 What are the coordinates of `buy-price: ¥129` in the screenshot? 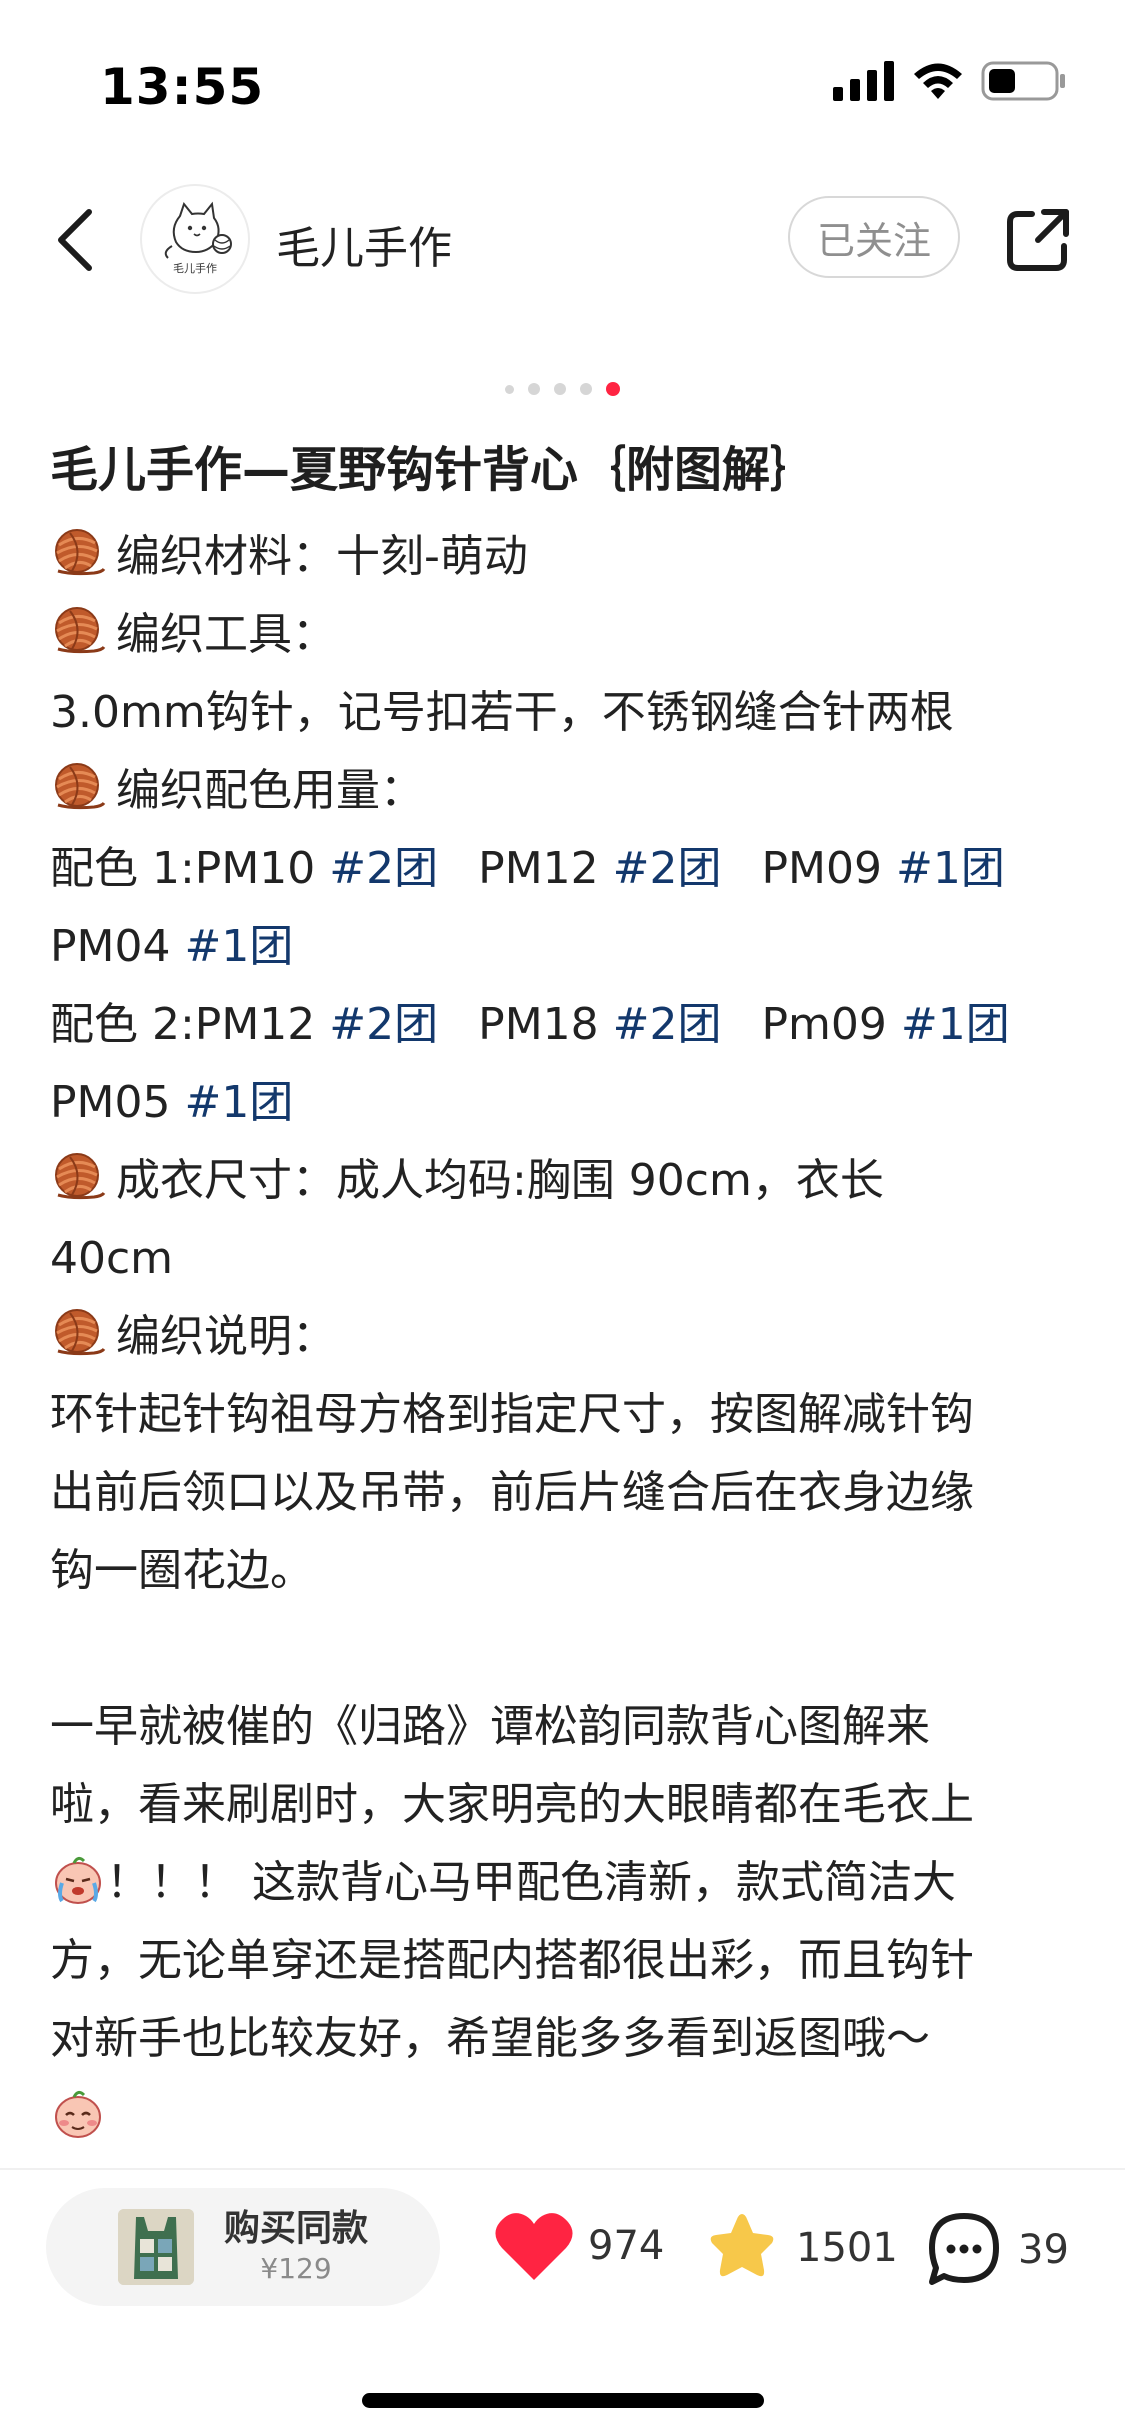 It's located at (296, 2268).